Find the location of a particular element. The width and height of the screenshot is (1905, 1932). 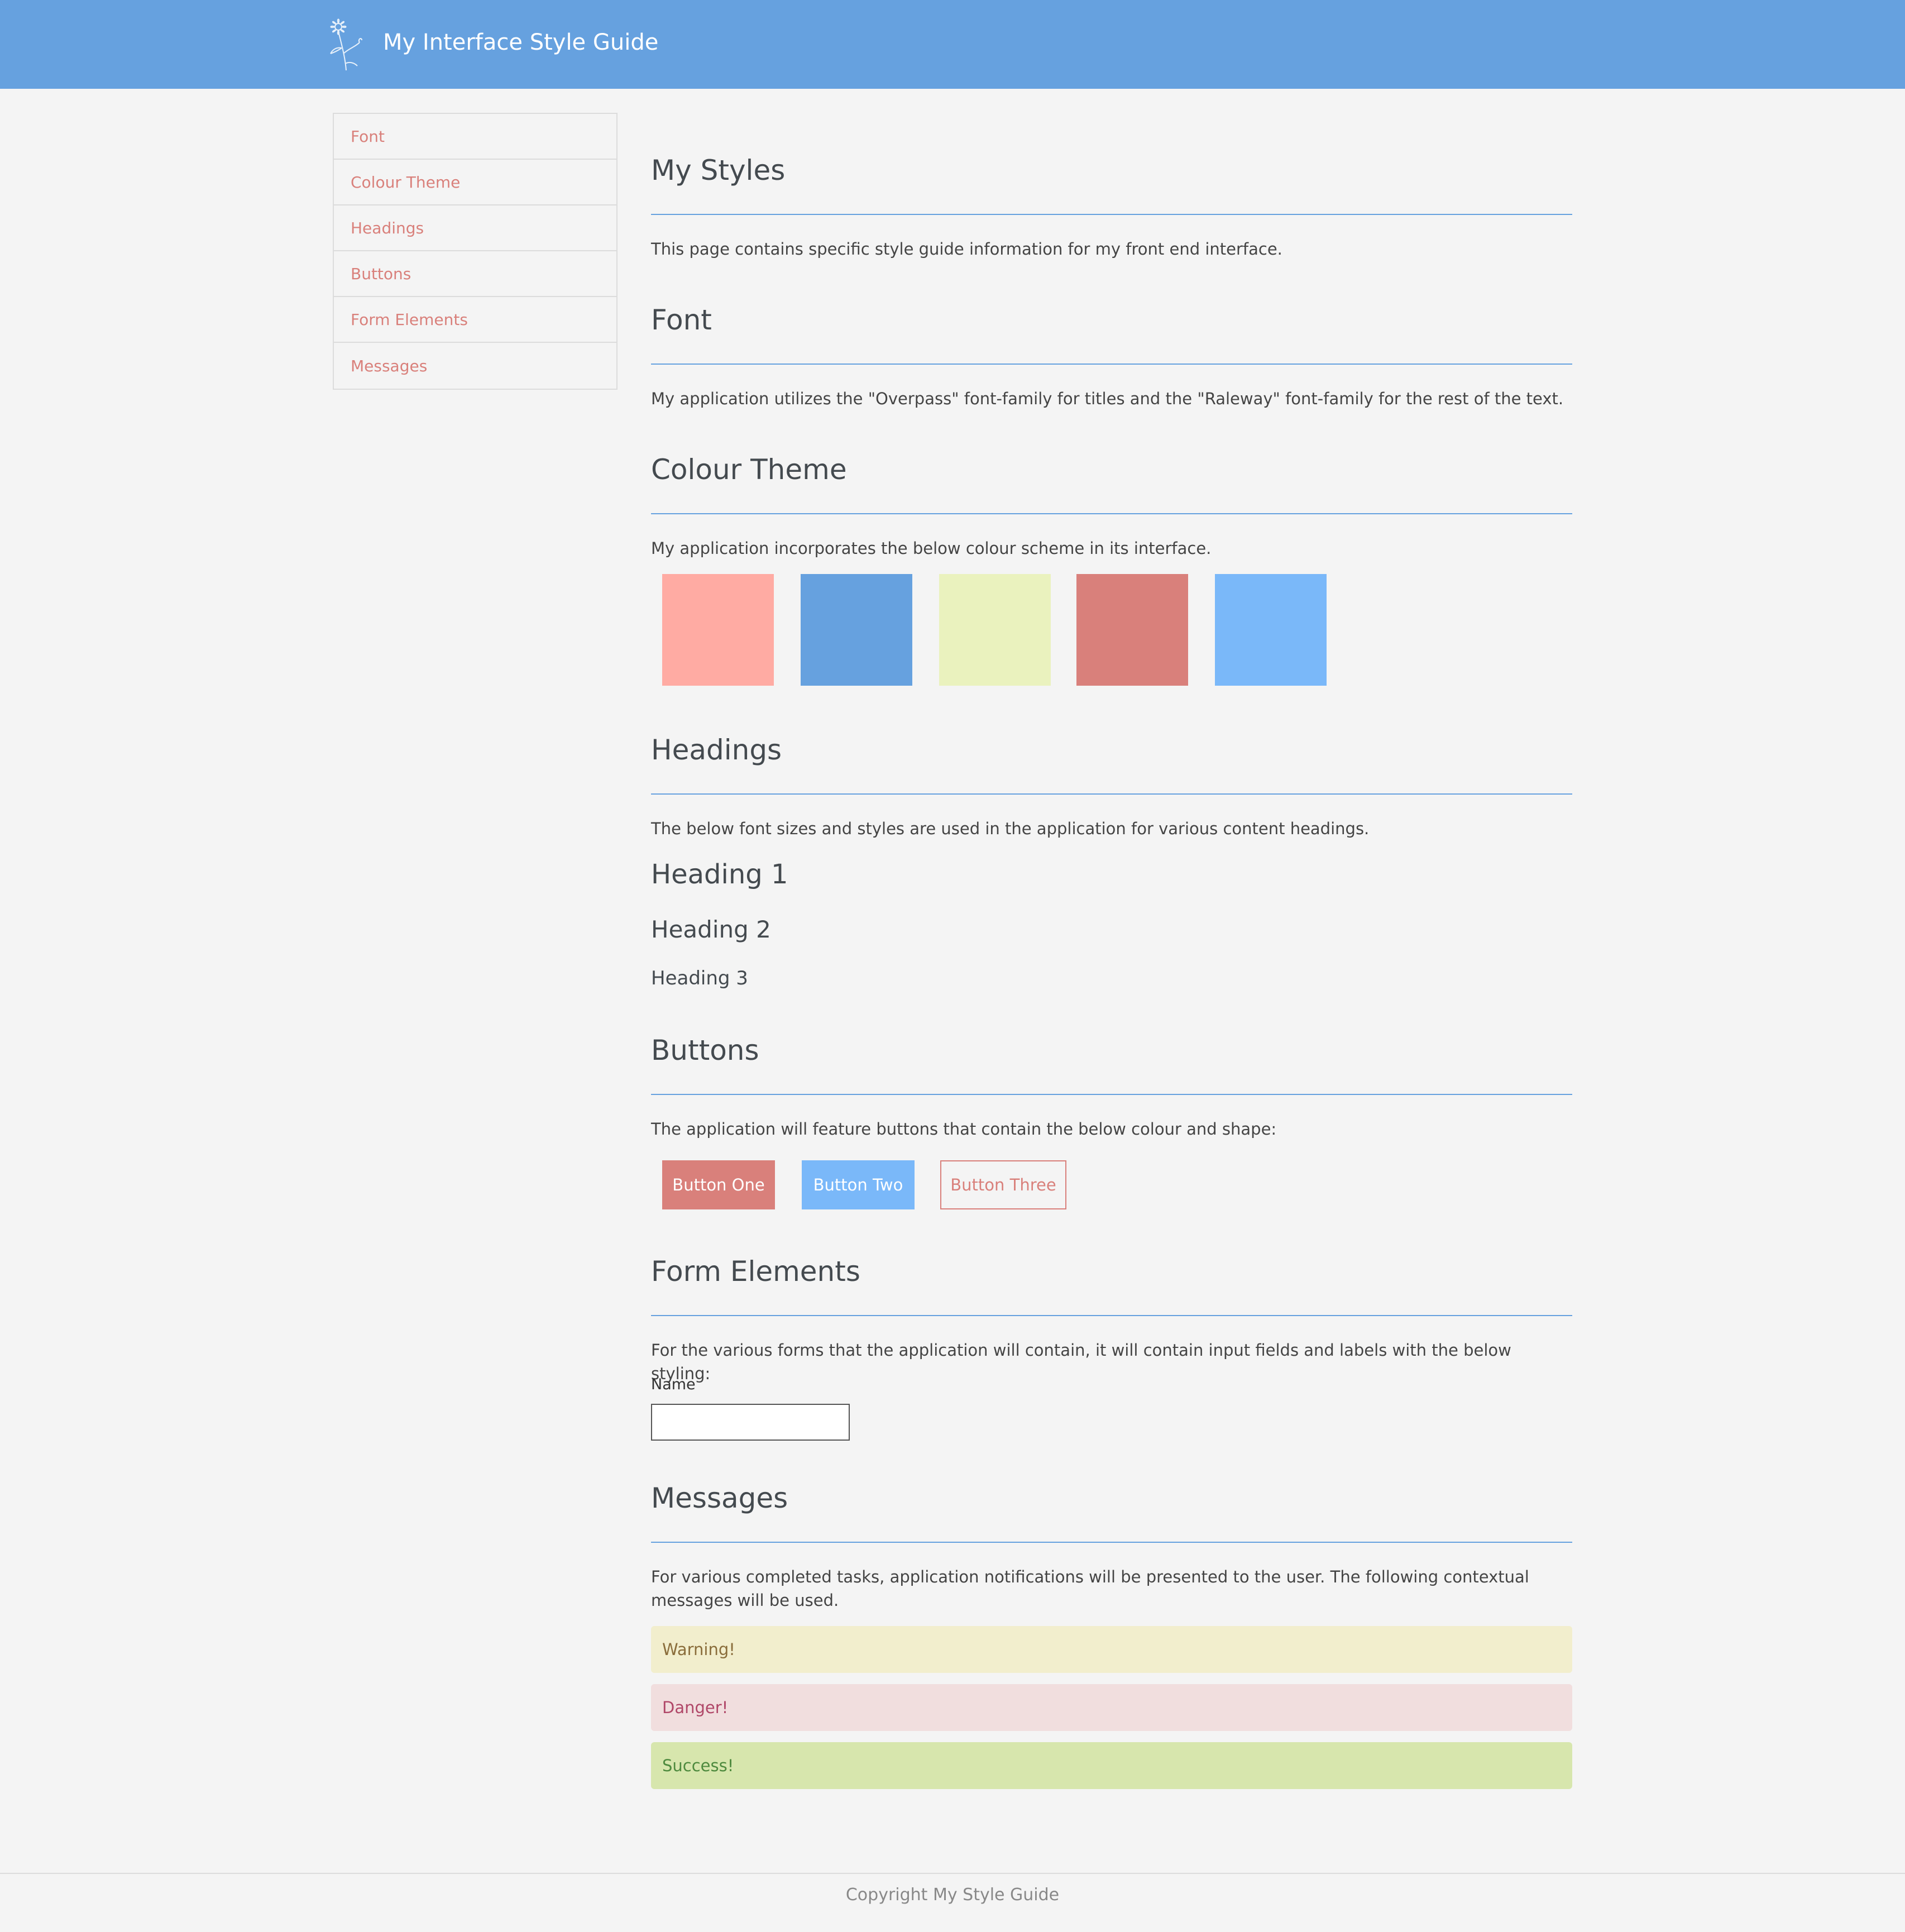

name-label: Name is located at coordinates (673, 1384).